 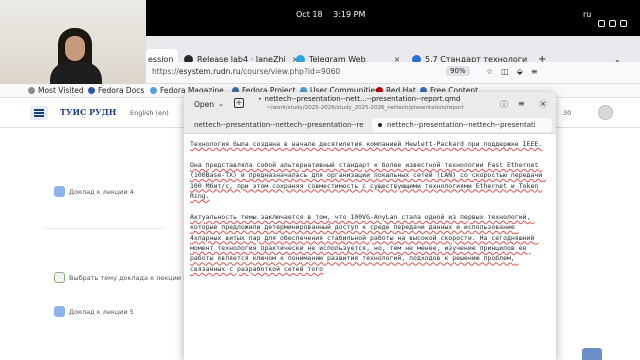 I want to click on network-icon, so click(x=601, y=23).